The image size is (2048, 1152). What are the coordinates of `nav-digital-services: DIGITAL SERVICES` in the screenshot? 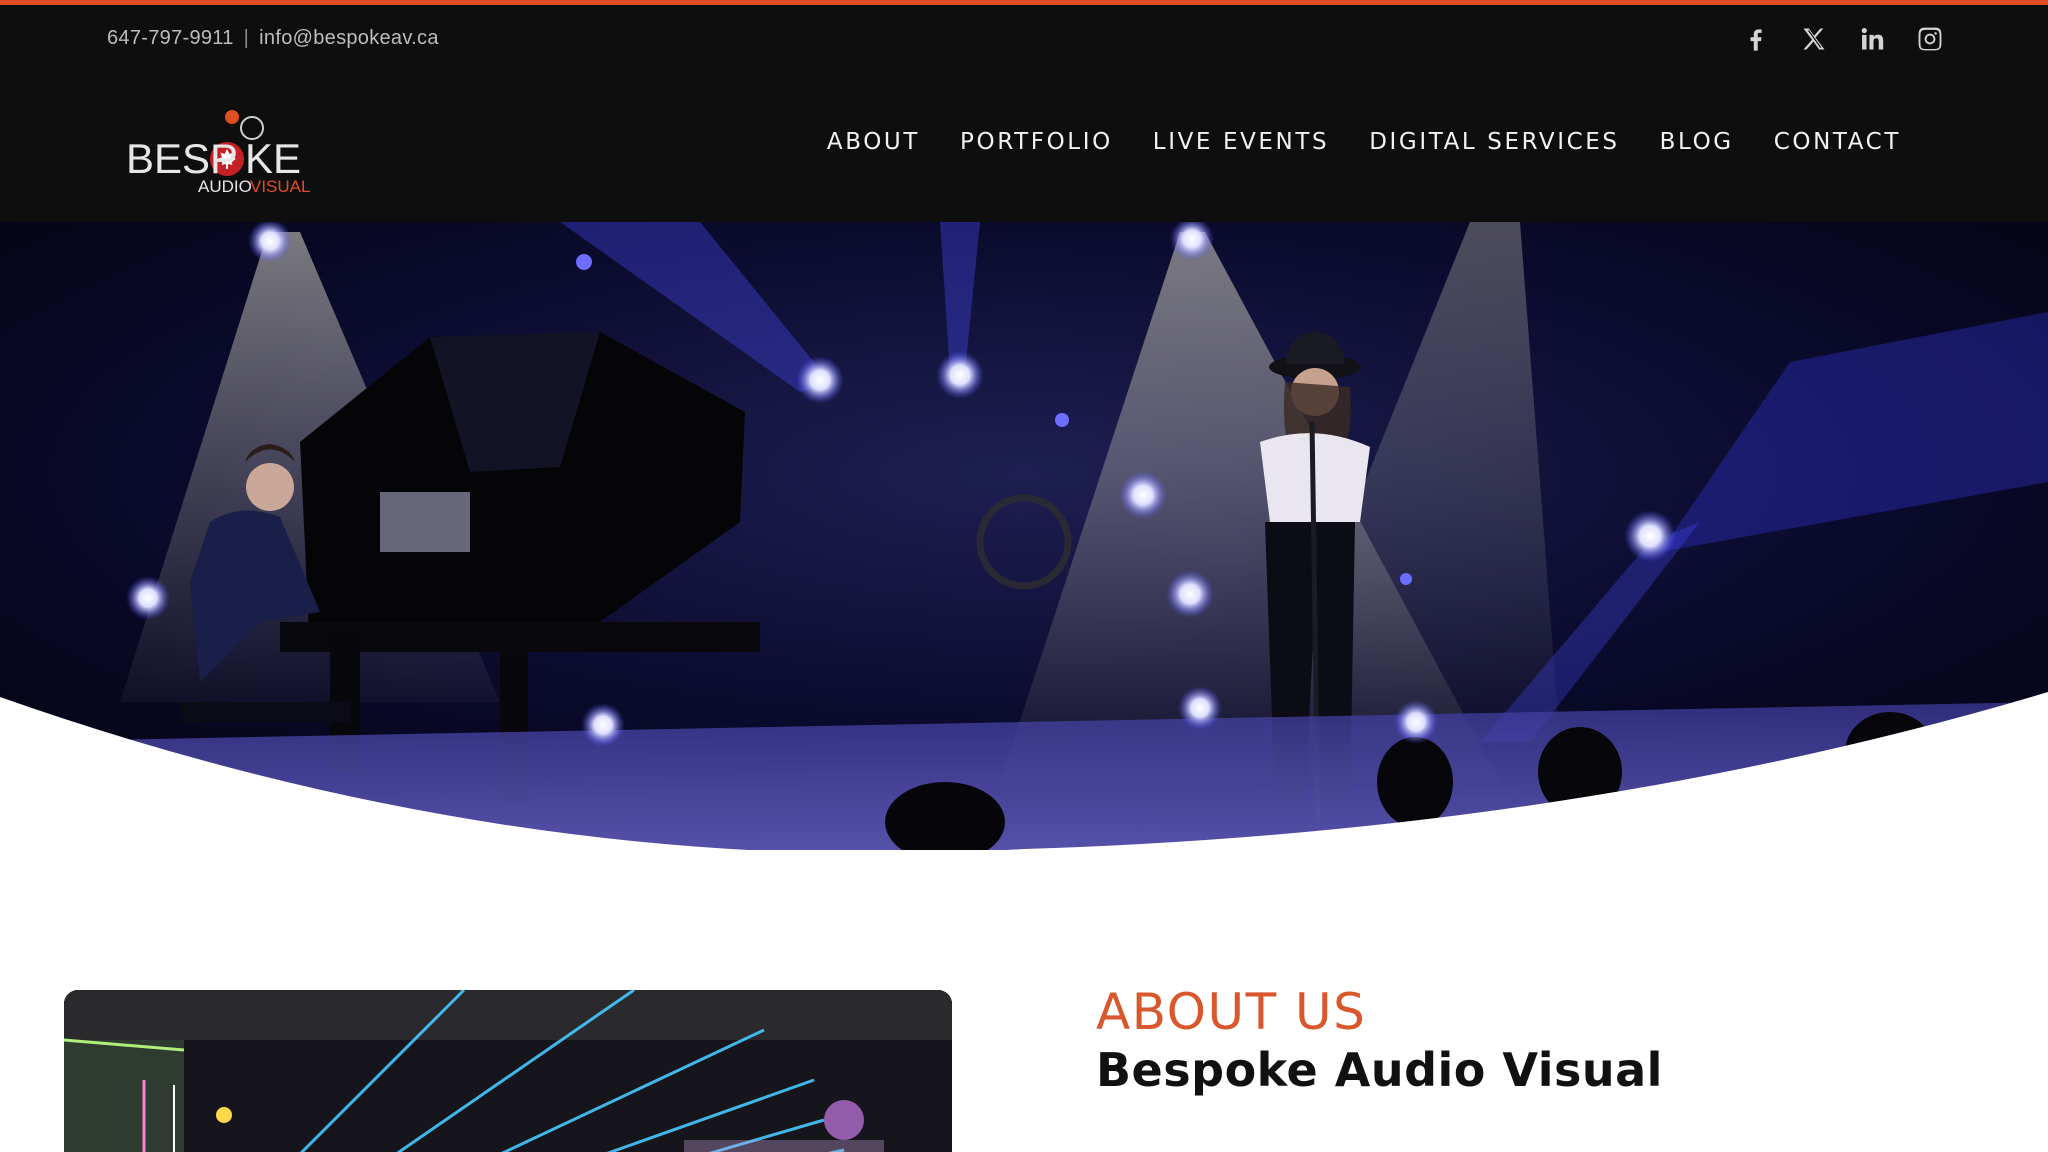 It's located at (1494, 142).